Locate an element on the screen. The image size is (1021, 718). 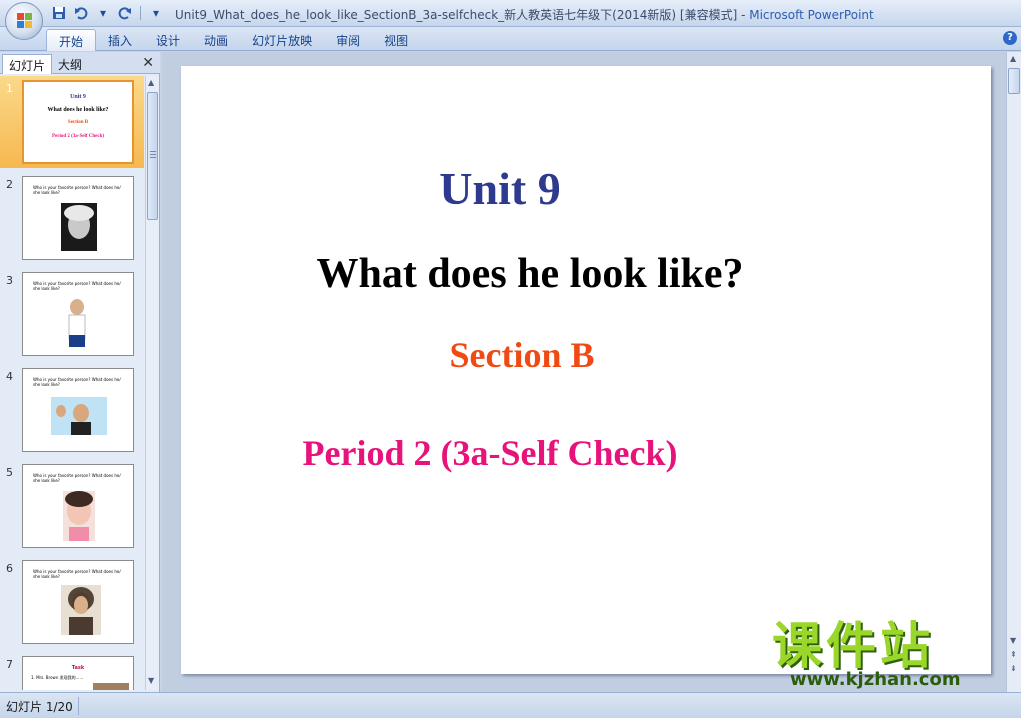
thumbnail-title: Task is located at coordinates (78, 668).